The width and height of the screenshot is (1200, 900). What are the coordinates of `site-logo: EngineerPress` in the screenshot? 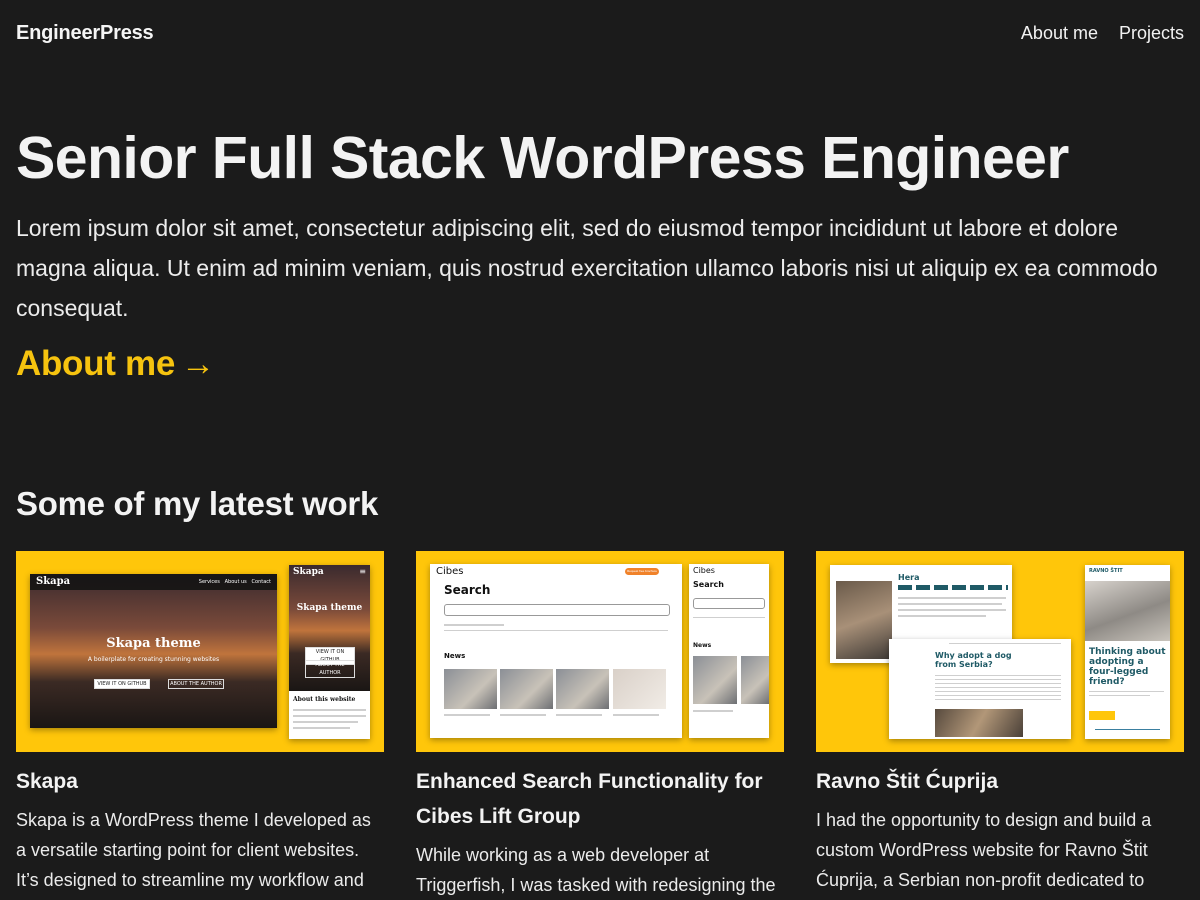 It's located at (85, 33).